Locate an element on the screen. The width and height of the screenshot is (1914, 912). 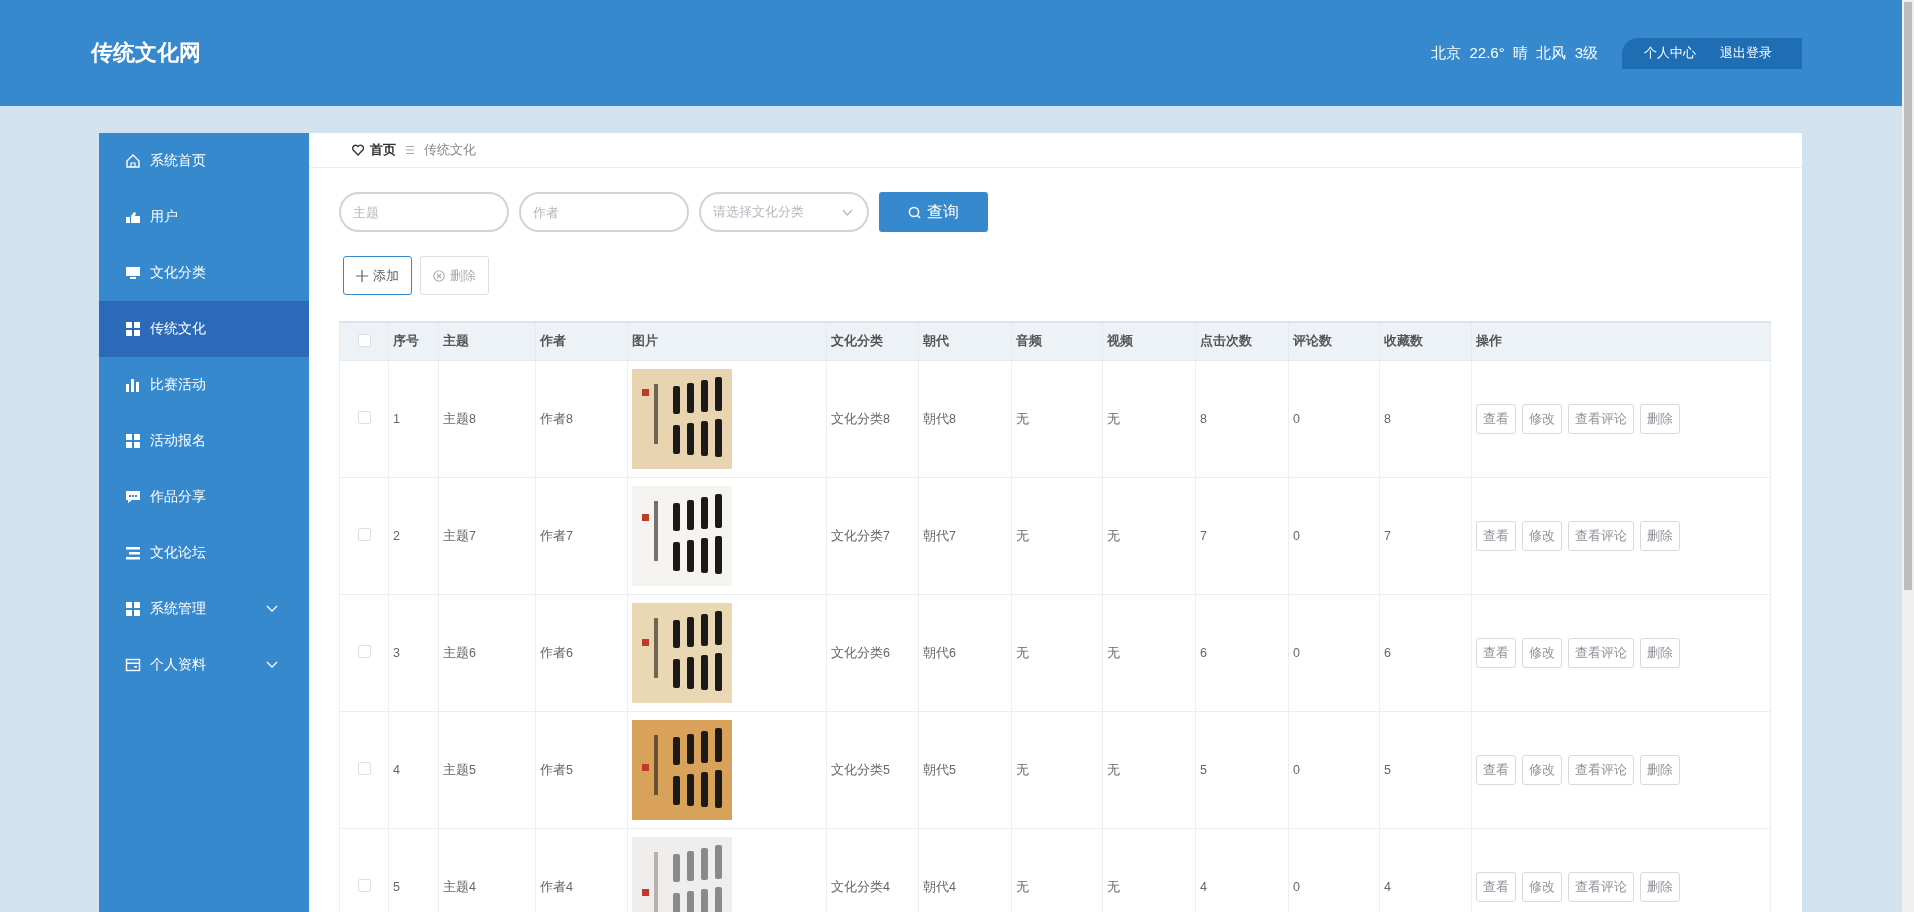
menu-item: 文化论坛 is located at coordinates (204, 553).